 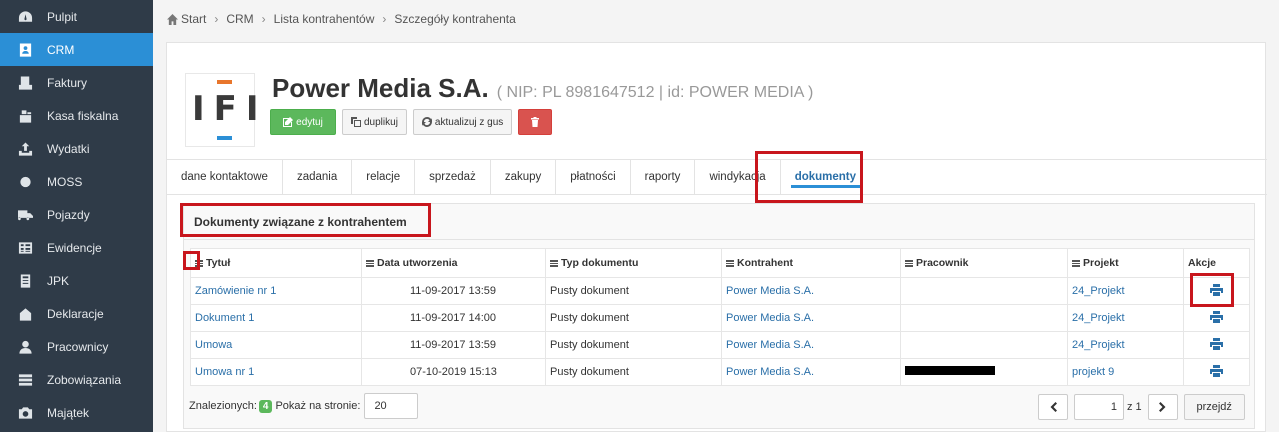 What do you see at coordinates (25, 17) in the screenshot?
I see `dashboard-icon` at bounding box center [25, 17].